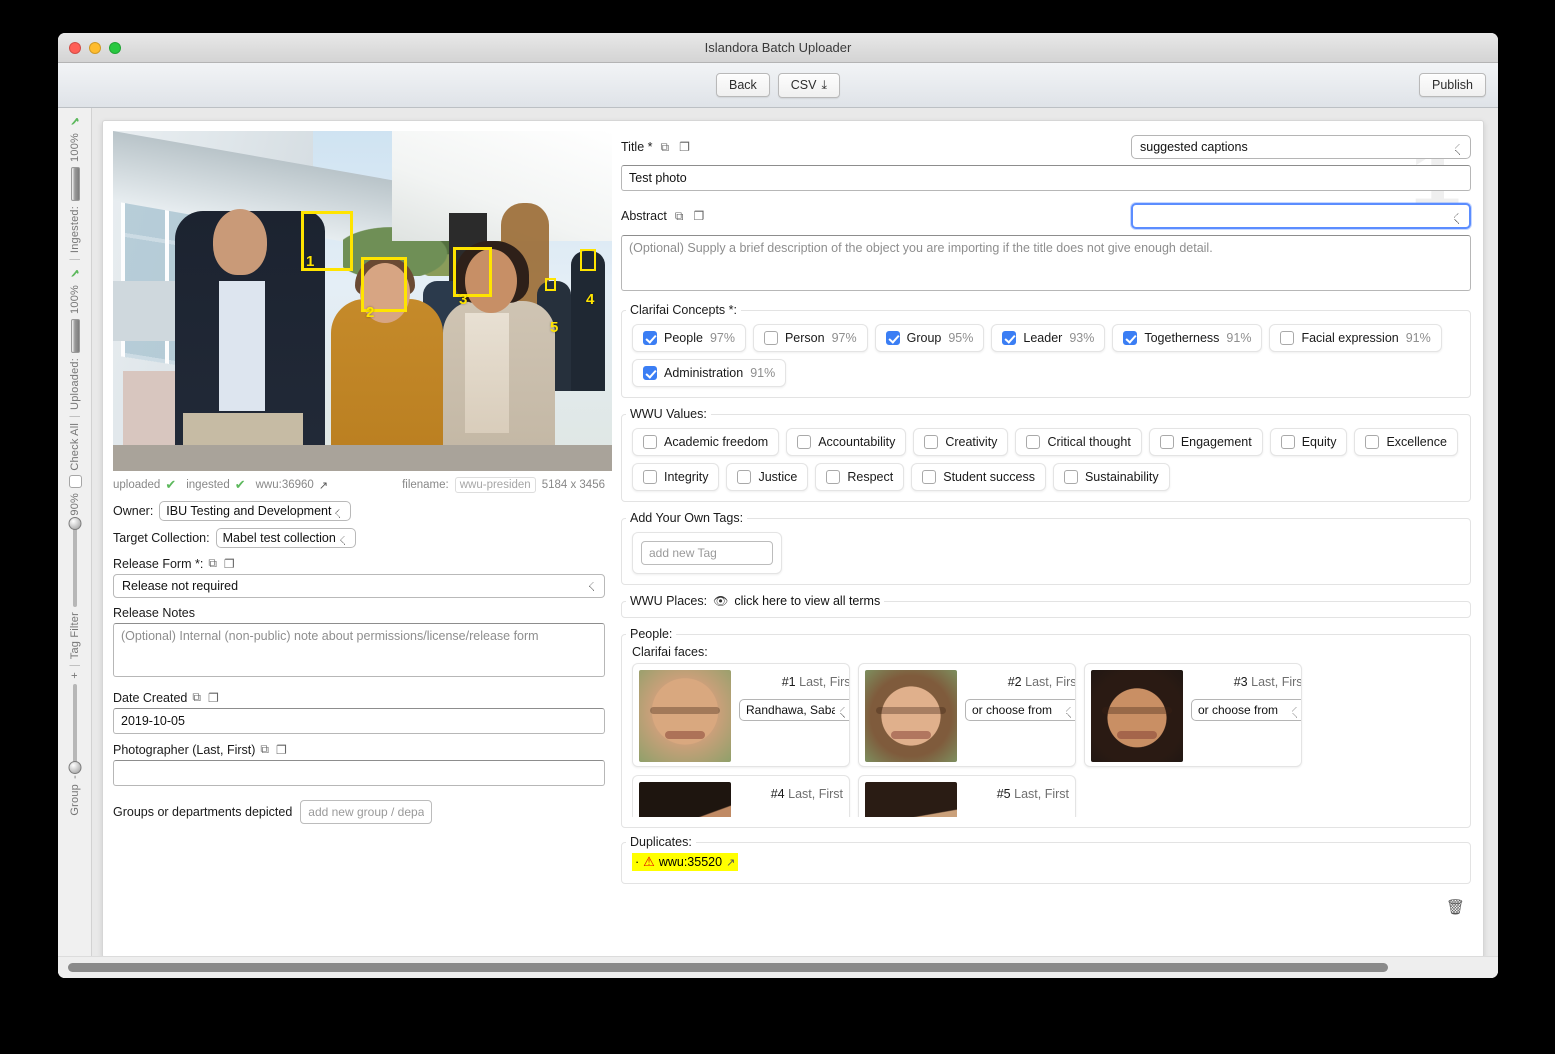 The height and width of the screenshot is (1054, 1555). I want to click on value-chip-accountability: Accountability, so click(846, 442).